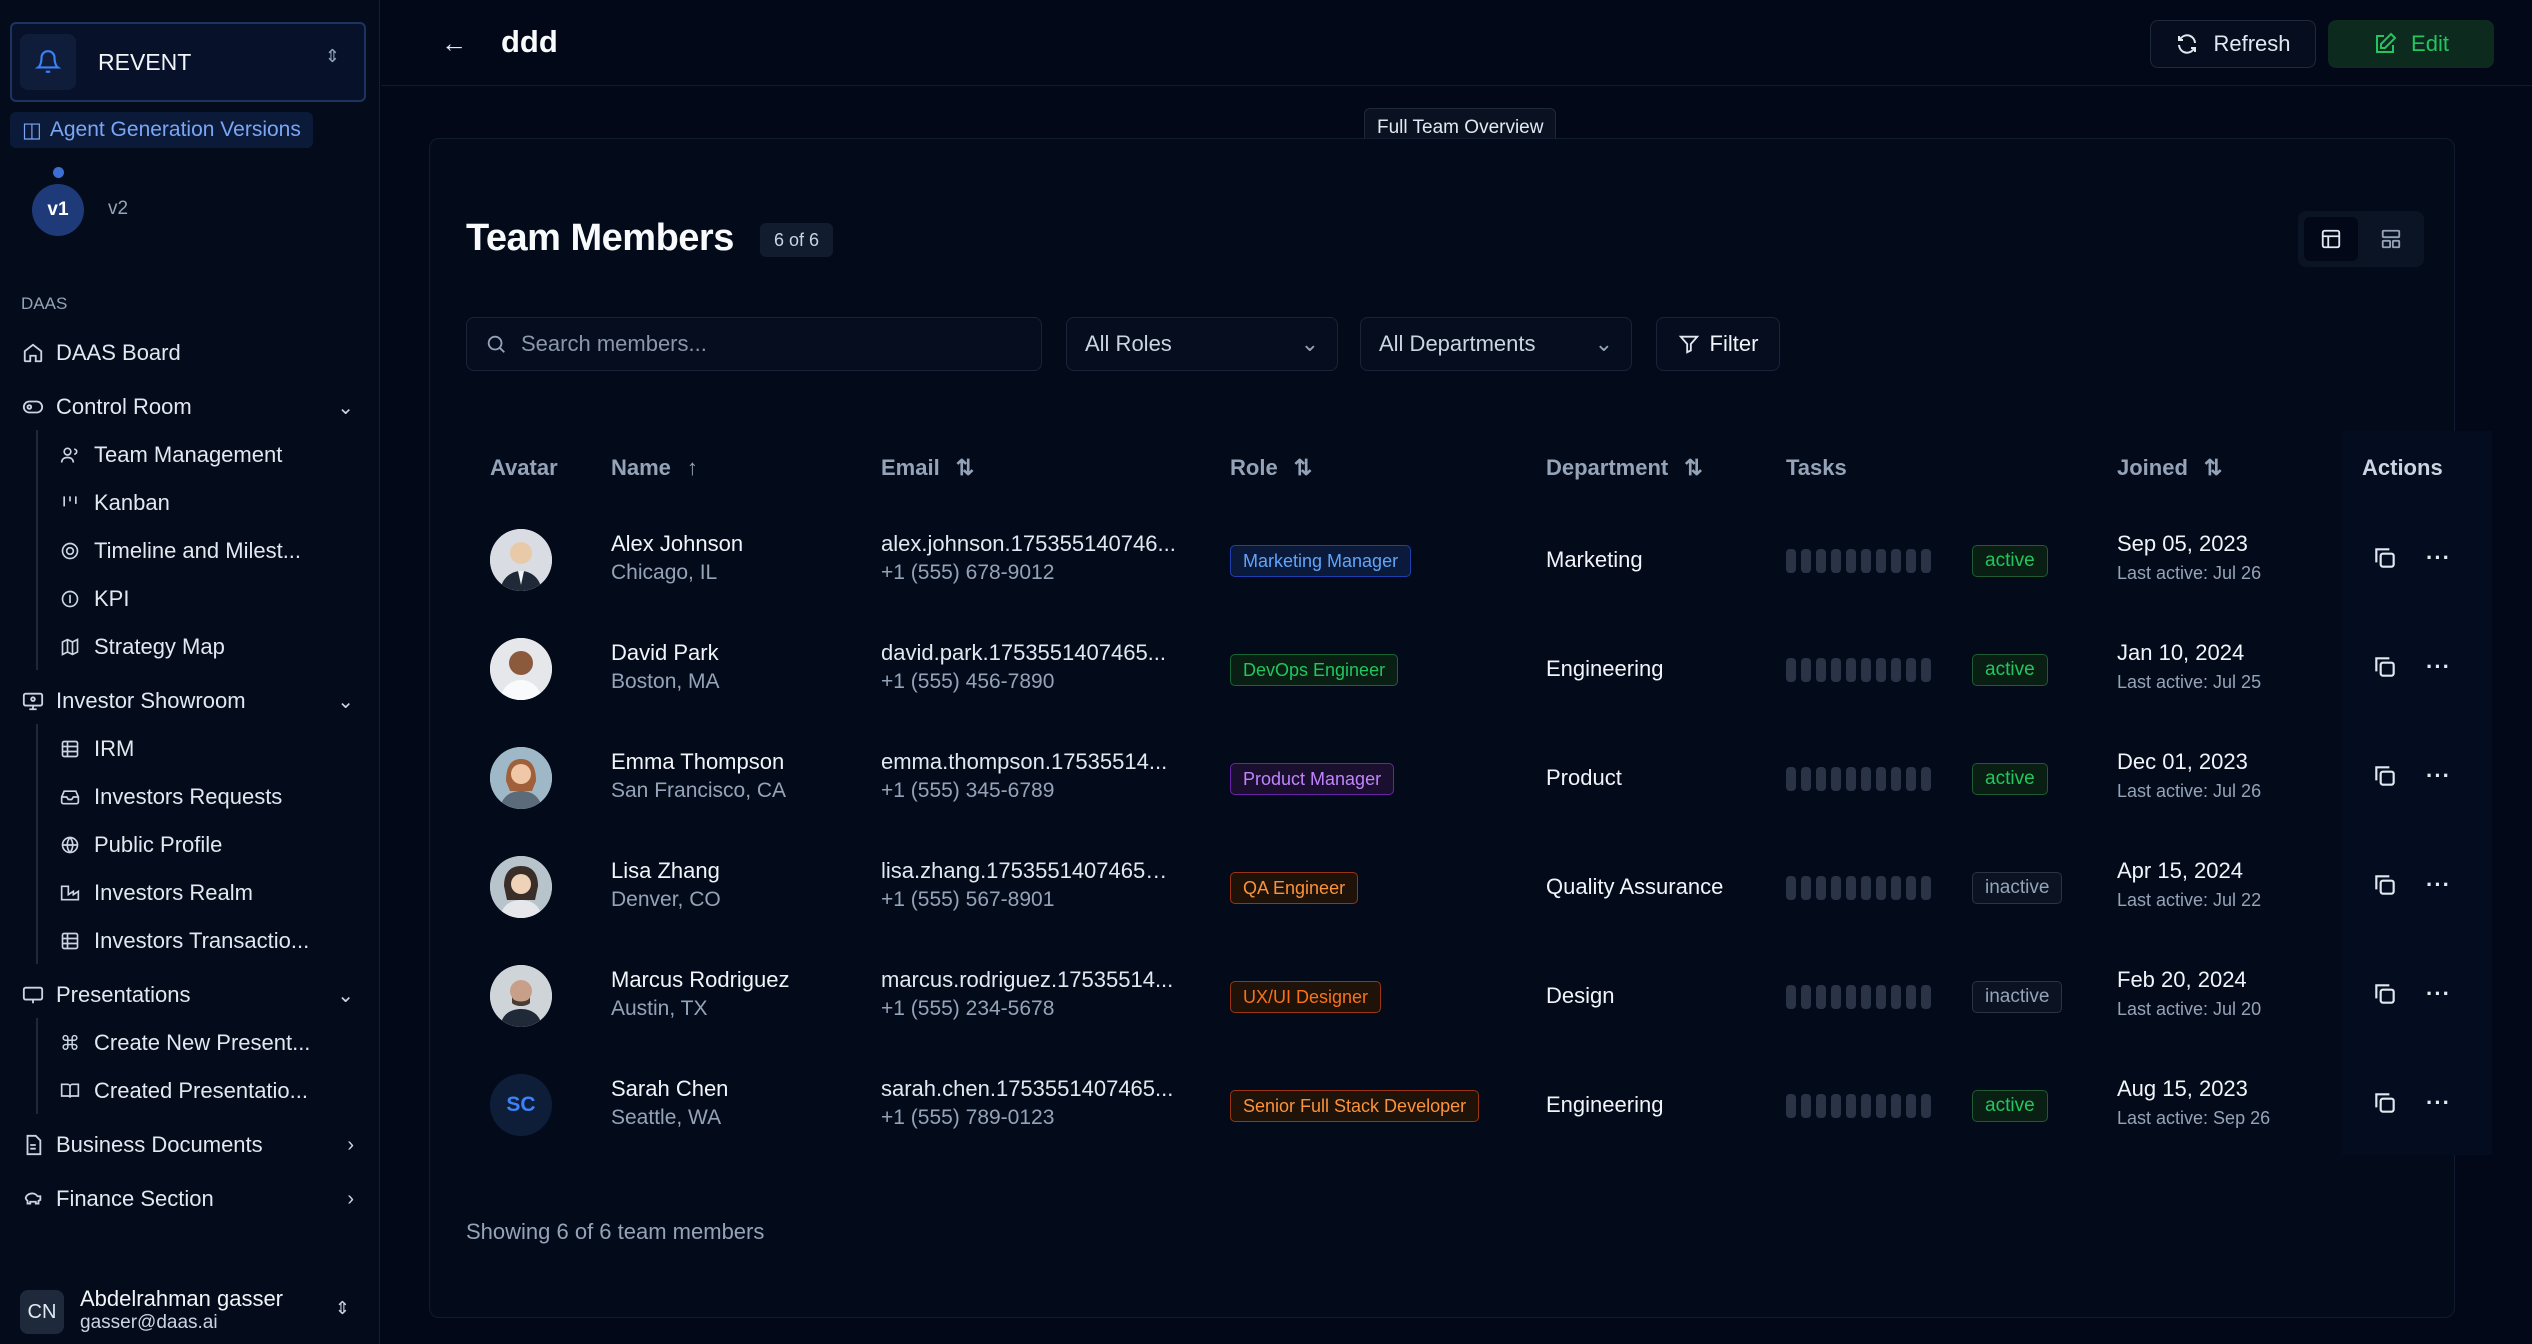 The image size is (2532, 1344). I want to click on table-icon, so click(70, 941).